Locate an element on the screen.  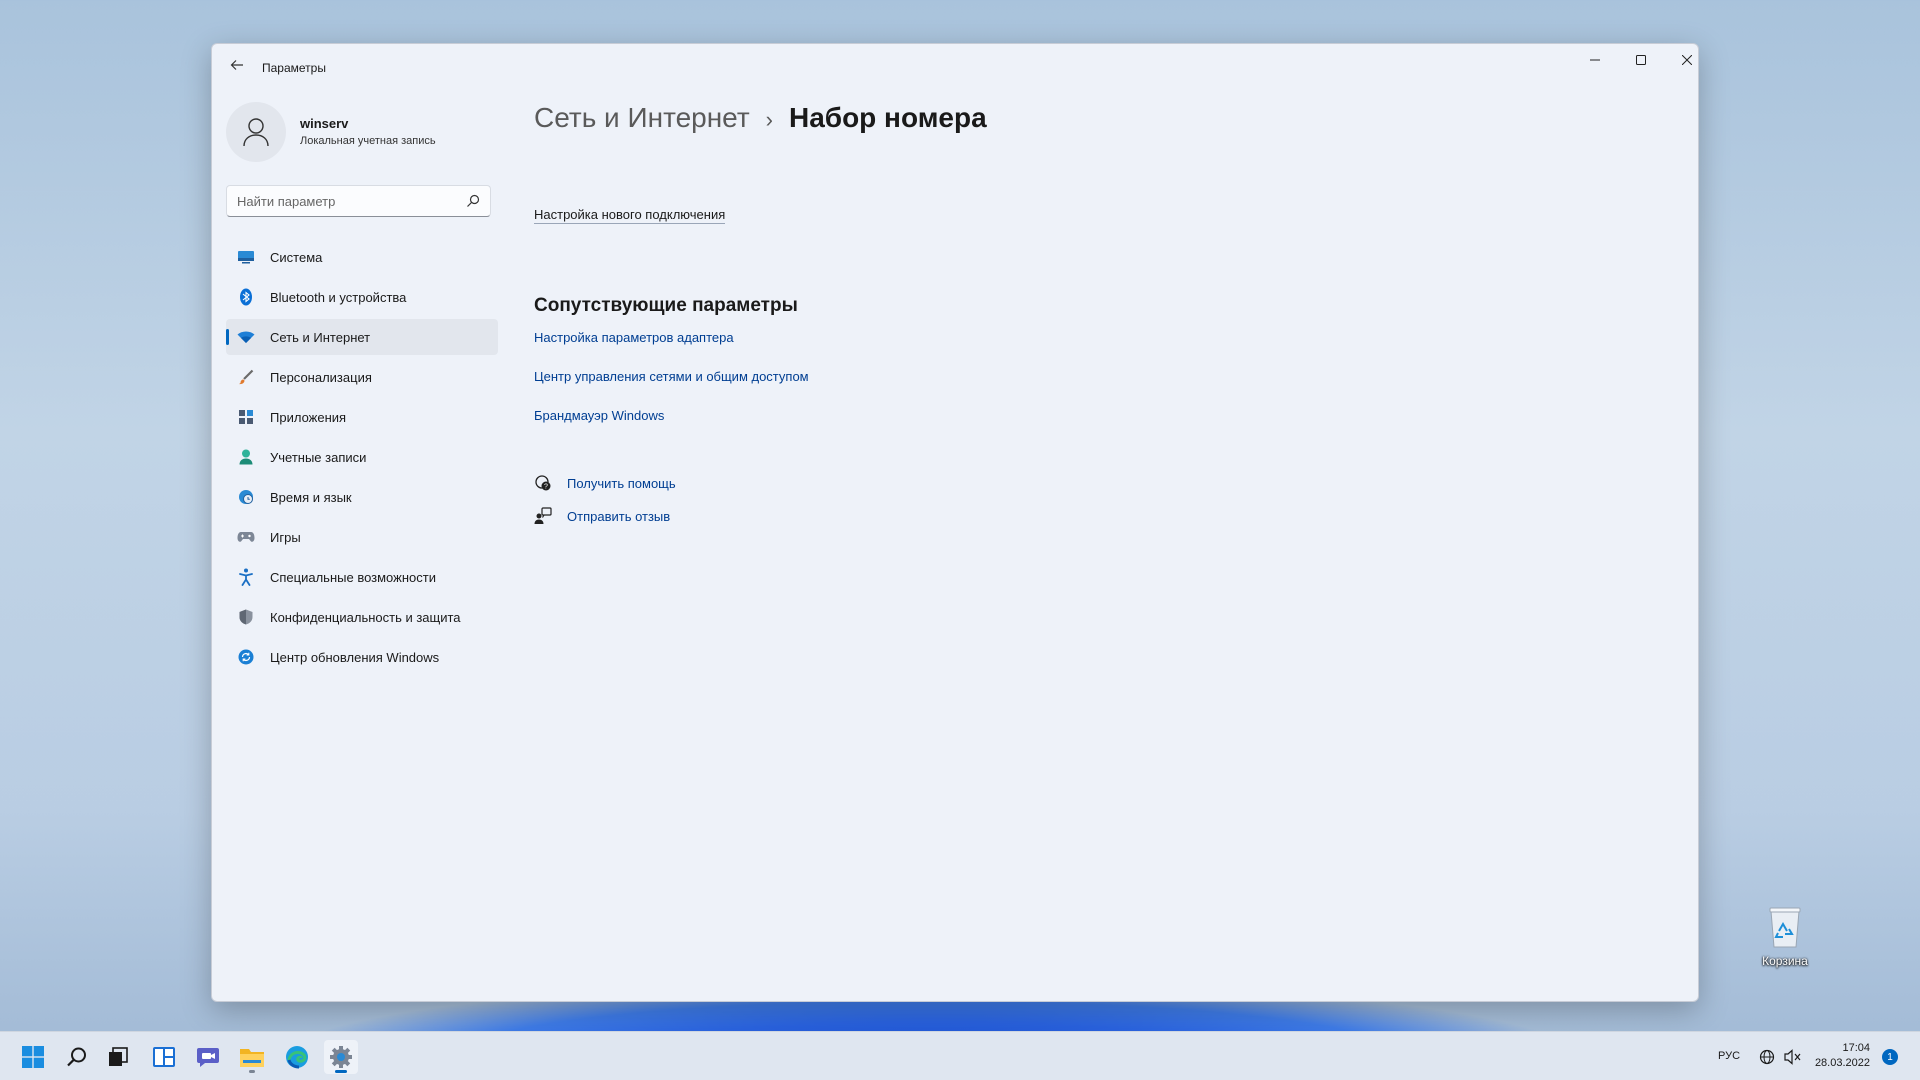
sidebar-item-label: Центр обновления Windows is located at coordinates (355, 657).